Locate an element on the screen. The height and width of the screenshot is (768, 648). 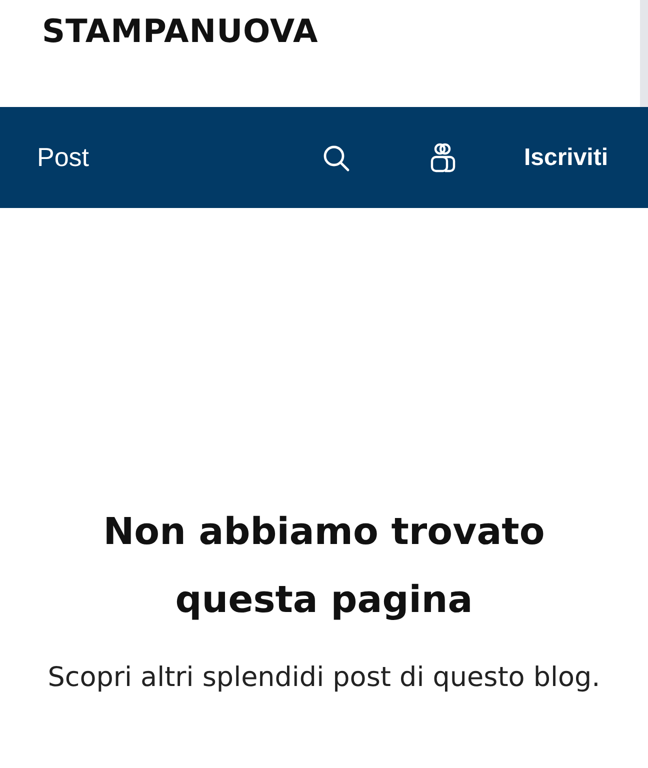
search-icon is located at coordinates (336, 158).